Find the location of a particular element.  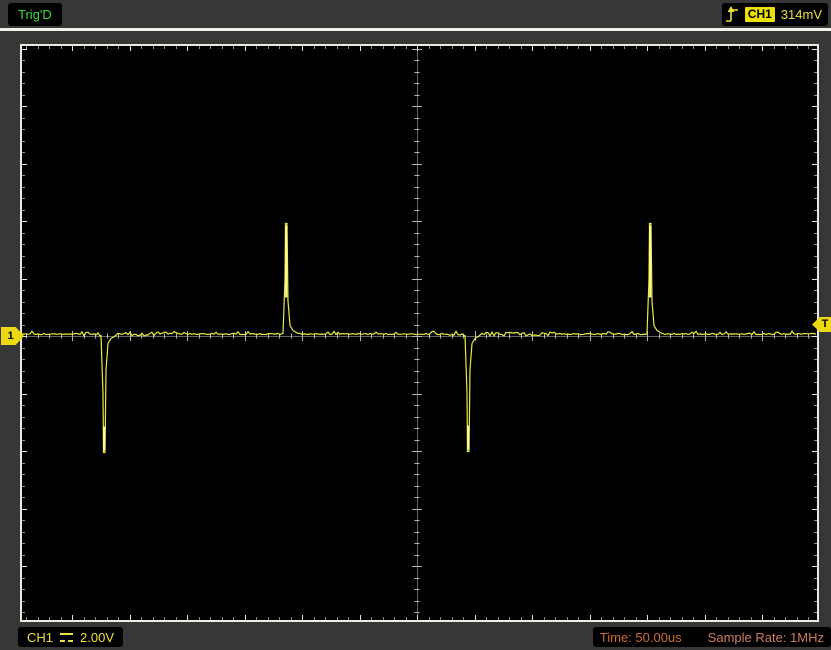

trigger-status-readout: Trig'D is located at coordinates (35, 14).